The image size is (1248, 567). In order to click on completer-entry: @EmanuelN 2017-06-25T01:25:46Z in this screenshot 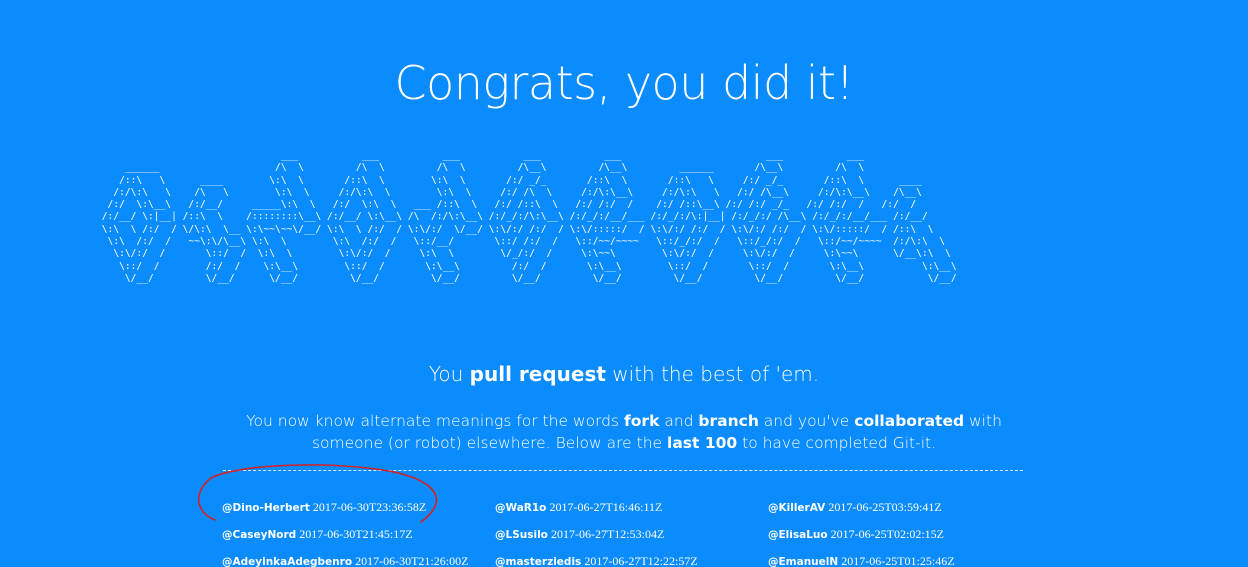, I will do `click(904, 560)`.